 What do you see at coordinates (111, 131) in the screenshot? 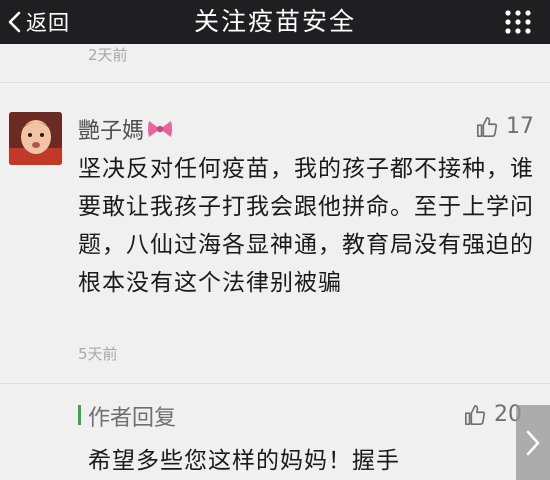
I see `username-text: 艷子媽` at bounding box center [111, 131].